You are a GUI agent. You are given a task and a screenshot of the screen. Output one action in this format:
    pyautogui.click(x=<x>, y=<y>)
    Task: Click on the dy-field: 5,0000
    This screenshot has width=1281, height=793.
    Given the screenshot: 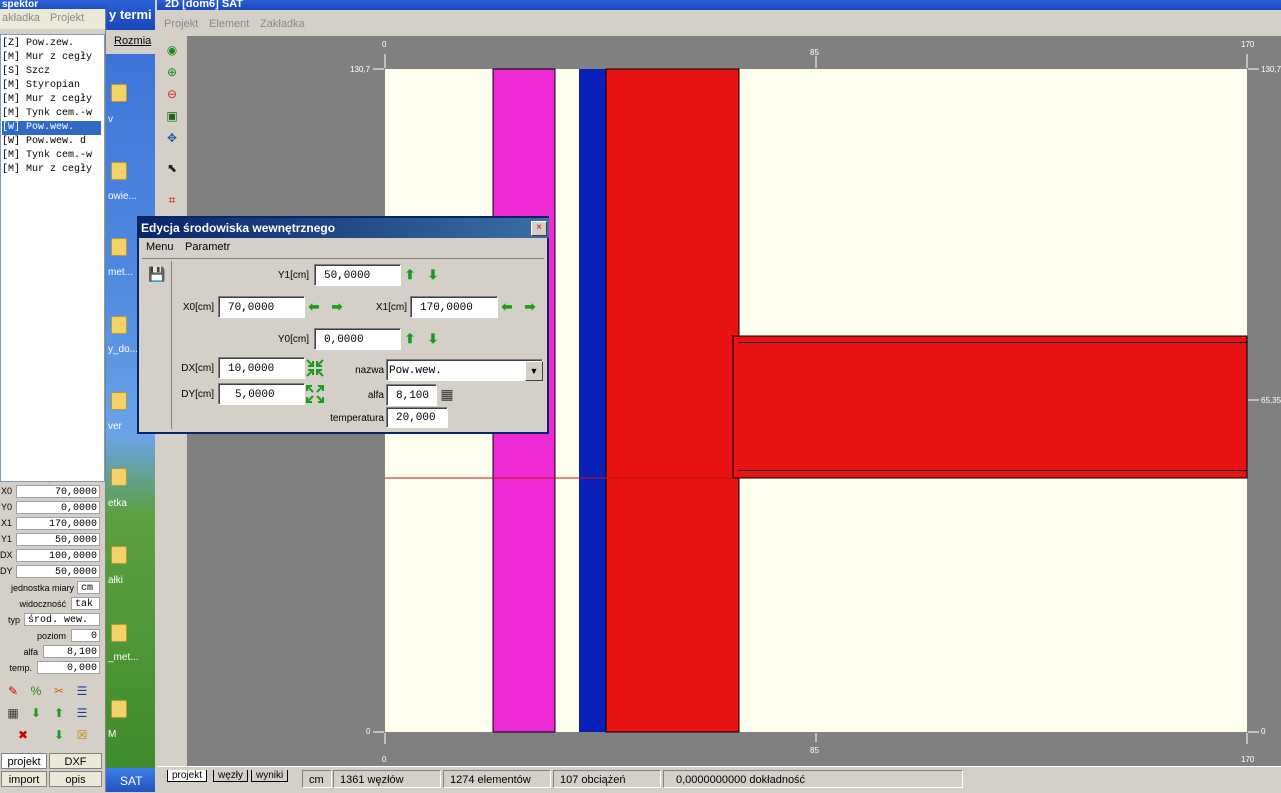 What is the action you would take?
    pyautogui.click(x=261, y=394)
    